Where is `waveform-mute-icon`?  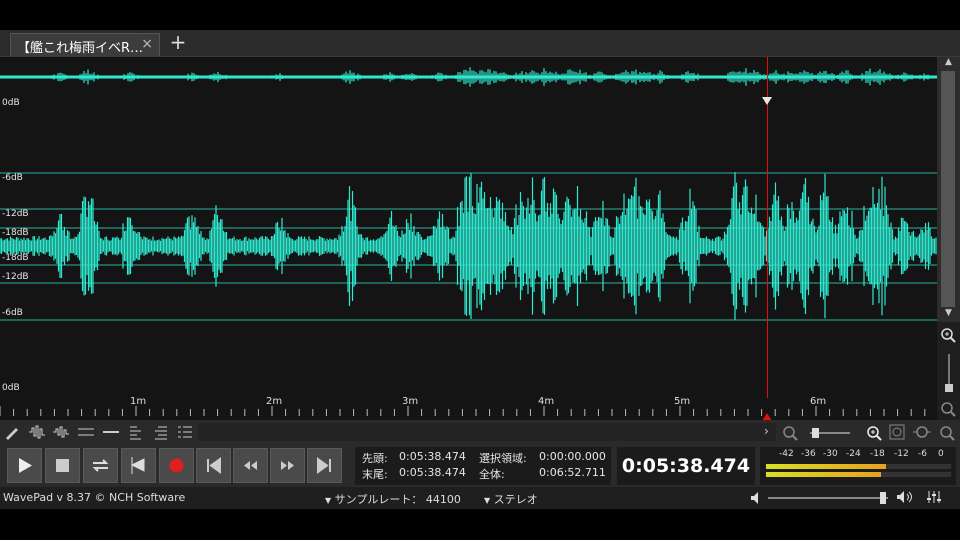 waveform-mute-icon is located at coordinates (111, 432).